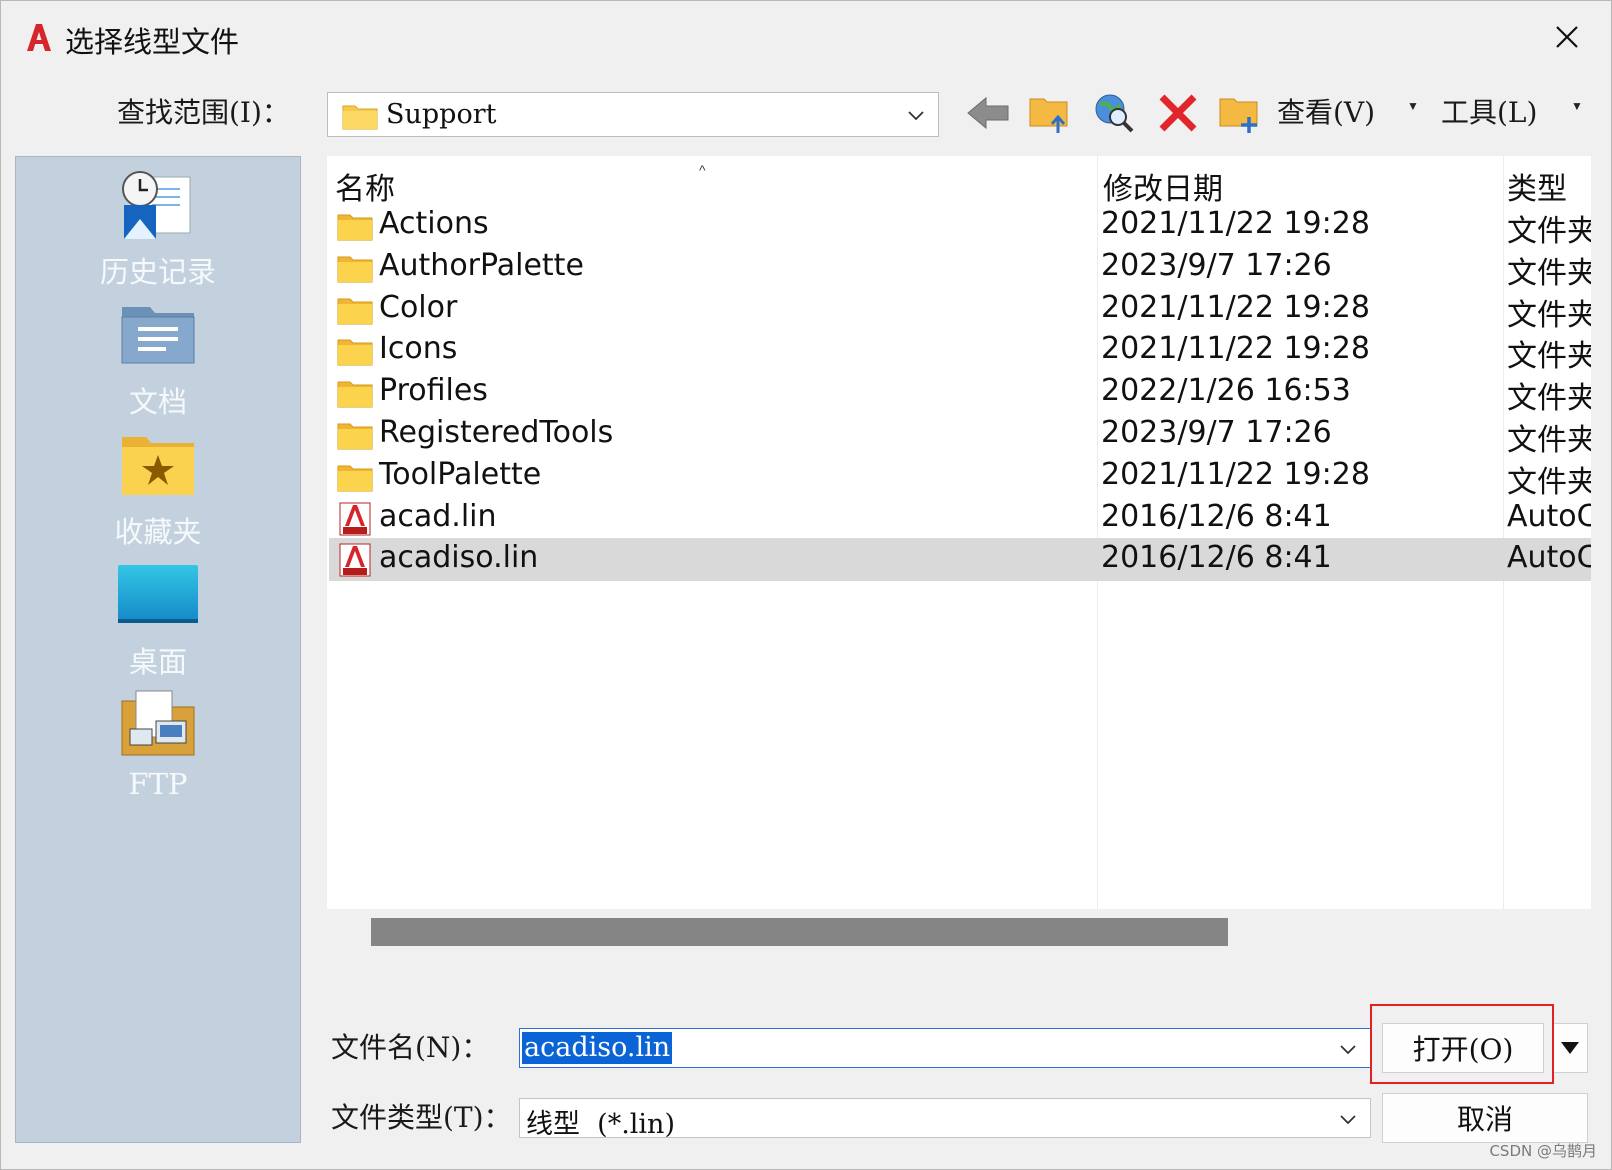  What do you see at coordinates (156, 205) in the screenshot?
I see `history-icon` at bounding box center [156, 205].